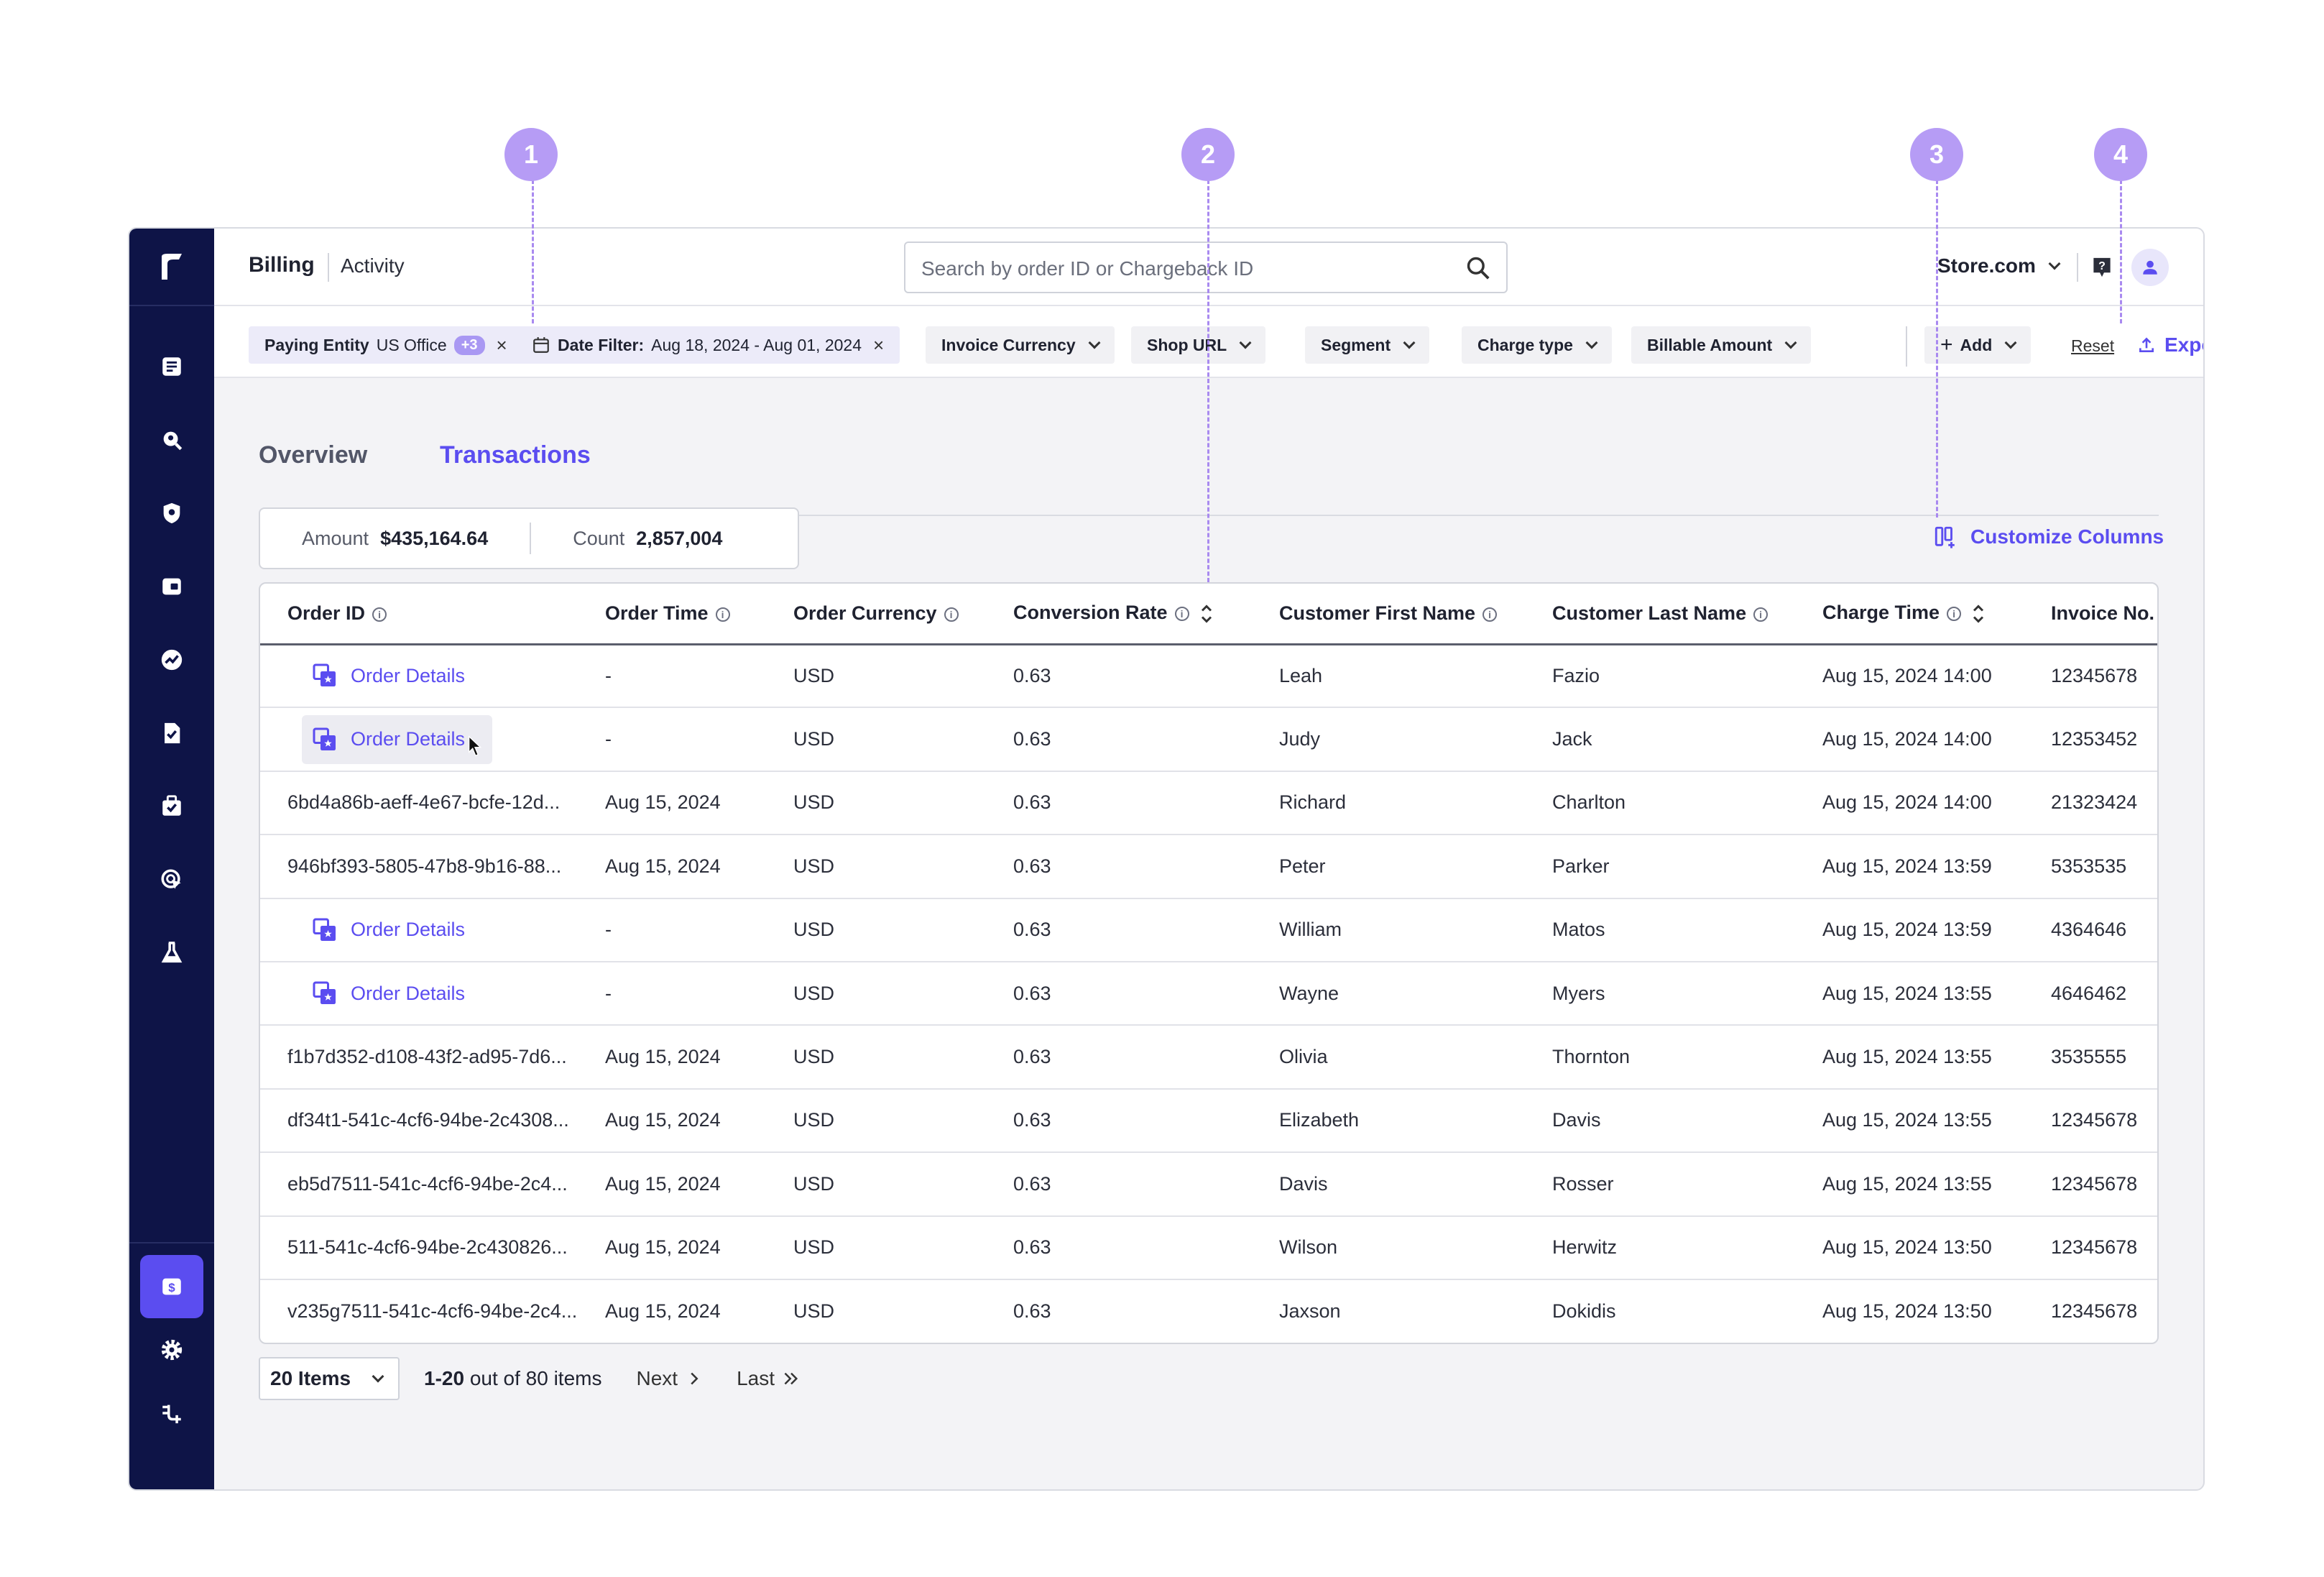 This screenshot has width=2324, height=1577. Describe the element at coordinates (1660, 614) in the screenshot. I see `column-header: Customer Last Name i` at that location.